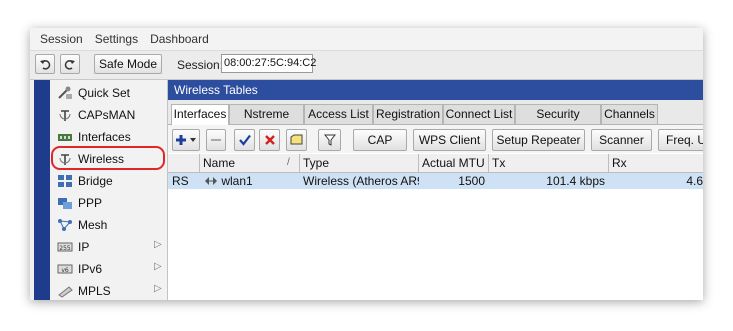 This screenshot has width=733, height=331. I want to click on ipv6-icon: v6, so click(65, 269).